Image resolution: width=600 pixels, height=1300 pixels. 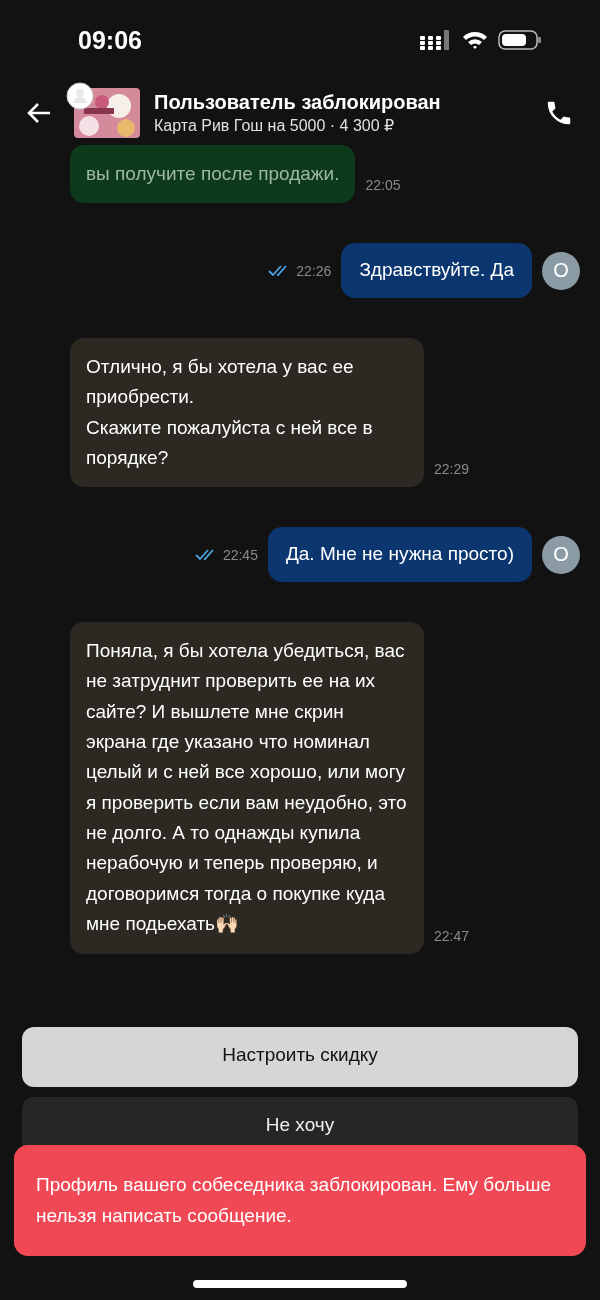 I want to click on avatar-icon, so click(x=80, y=95).